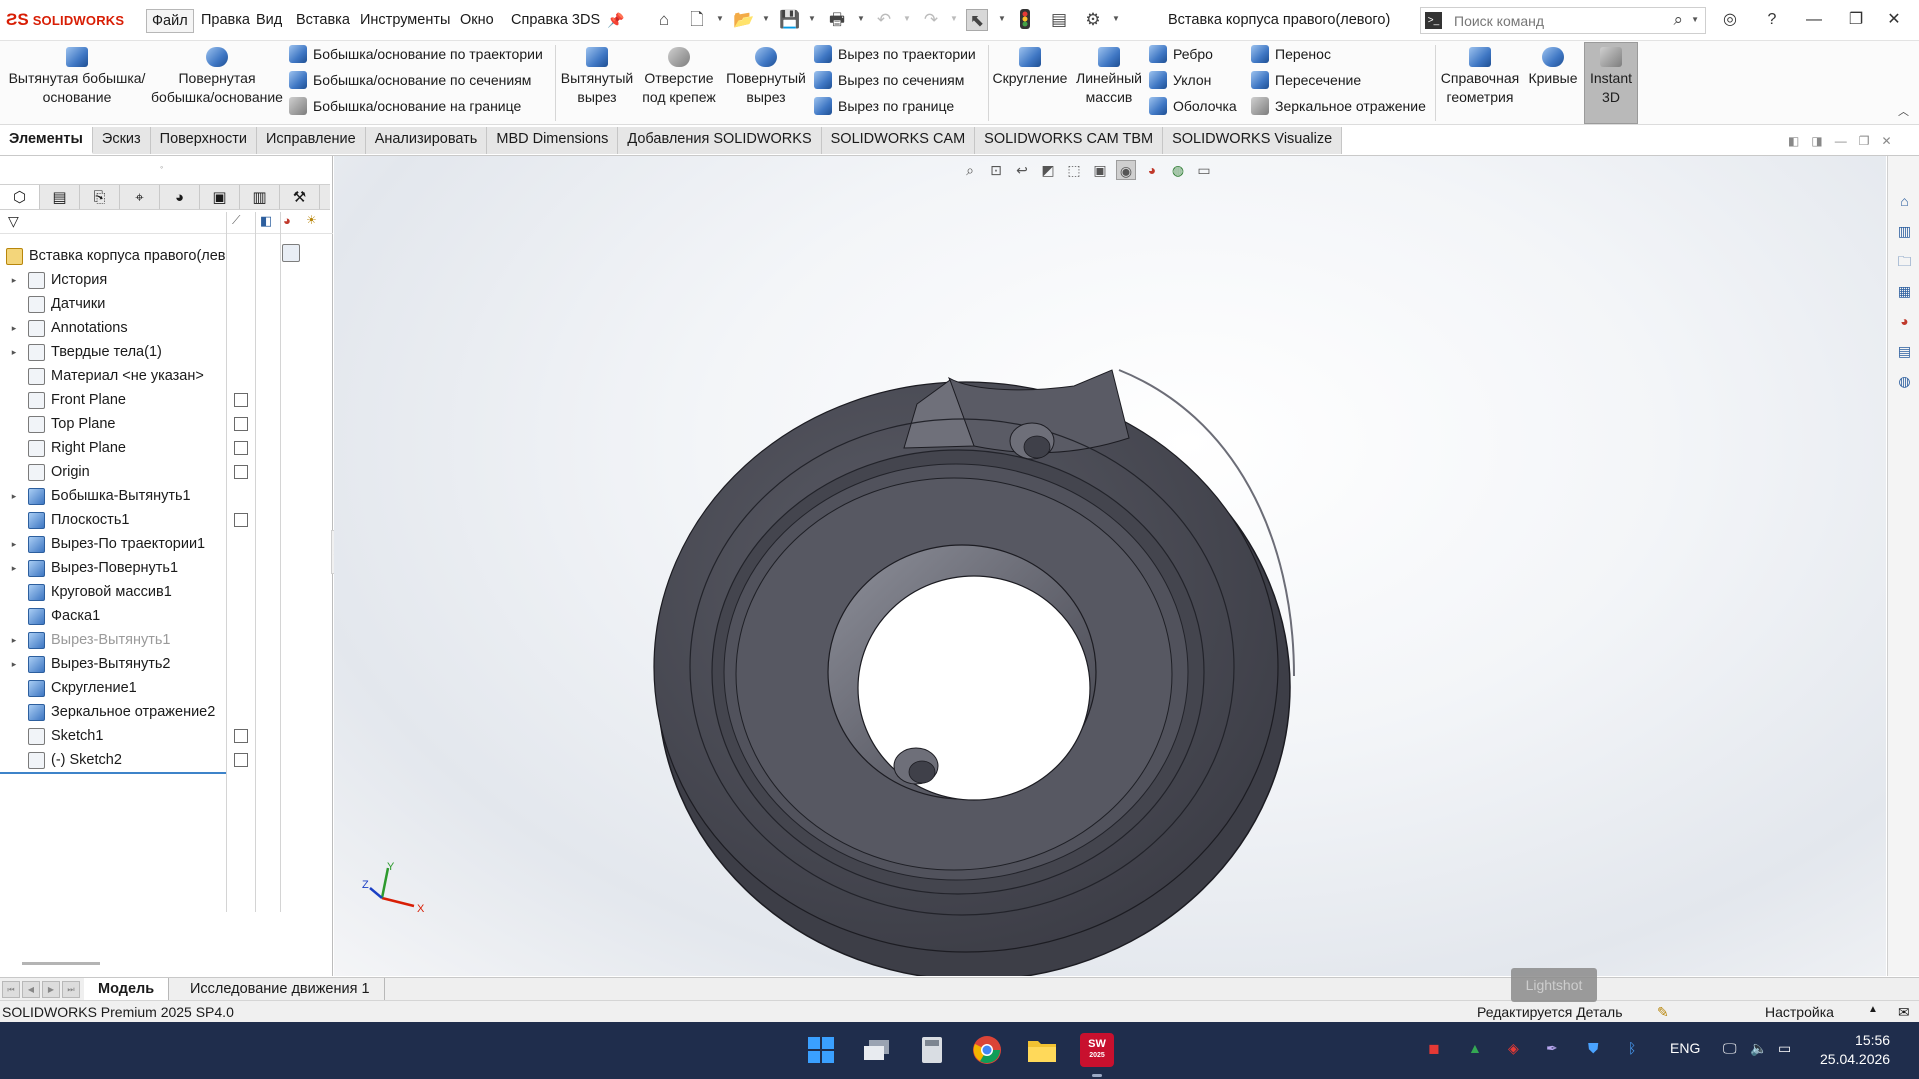 The height and width of the screenshot is (1079, 1919). What do you see at coordinates (977, 20) in the screenshot?
I see `select-icon: ⬉` at bounding box center [977, 20].